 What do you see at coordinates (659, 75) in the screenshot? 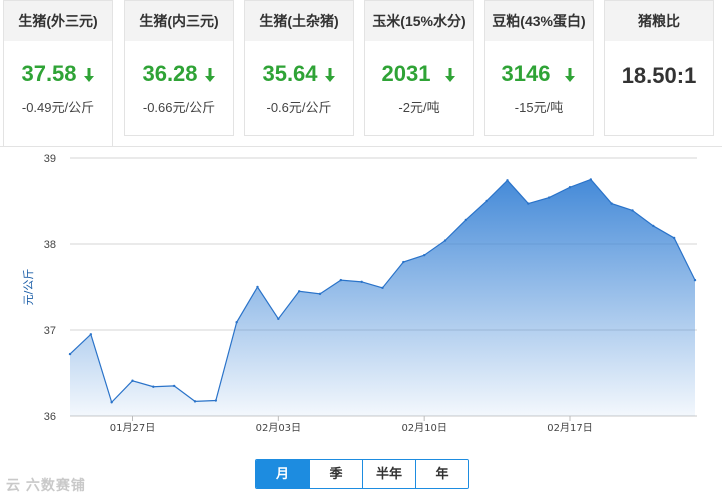
I see `ratio-value: 18.50:1` at bounding box center [659, 75].